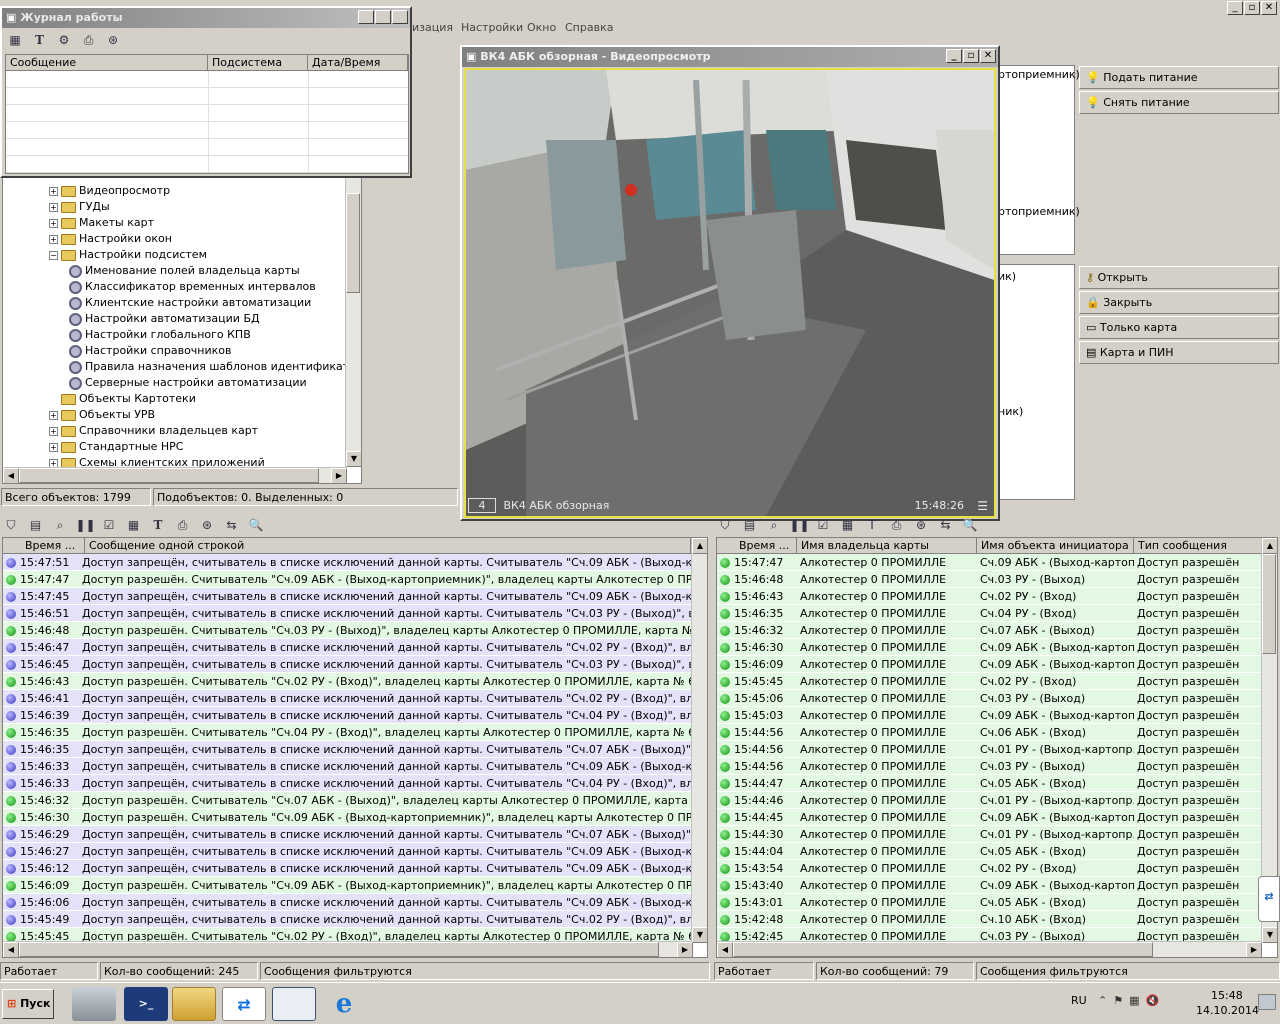 The image size is (1280, 1024). Describe the element at coordinates (730, 57) in the screenshot. I see `video-titlebar: ▣ ВК4 АБК обзорная - Видеопросмотр _ ▫ ✕` at that location.